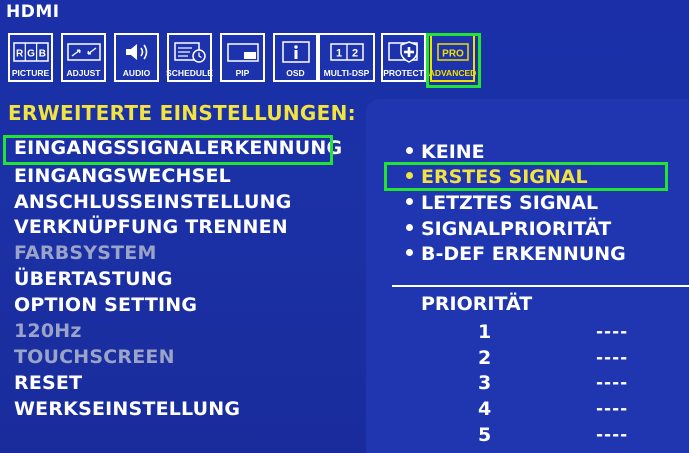 The image size is (689, 453). What do you see at coordinates (105, 305) in the screenshot?
I see `menu-item-option-setting: OPTION SETTING` at bounding box center [105, 305].